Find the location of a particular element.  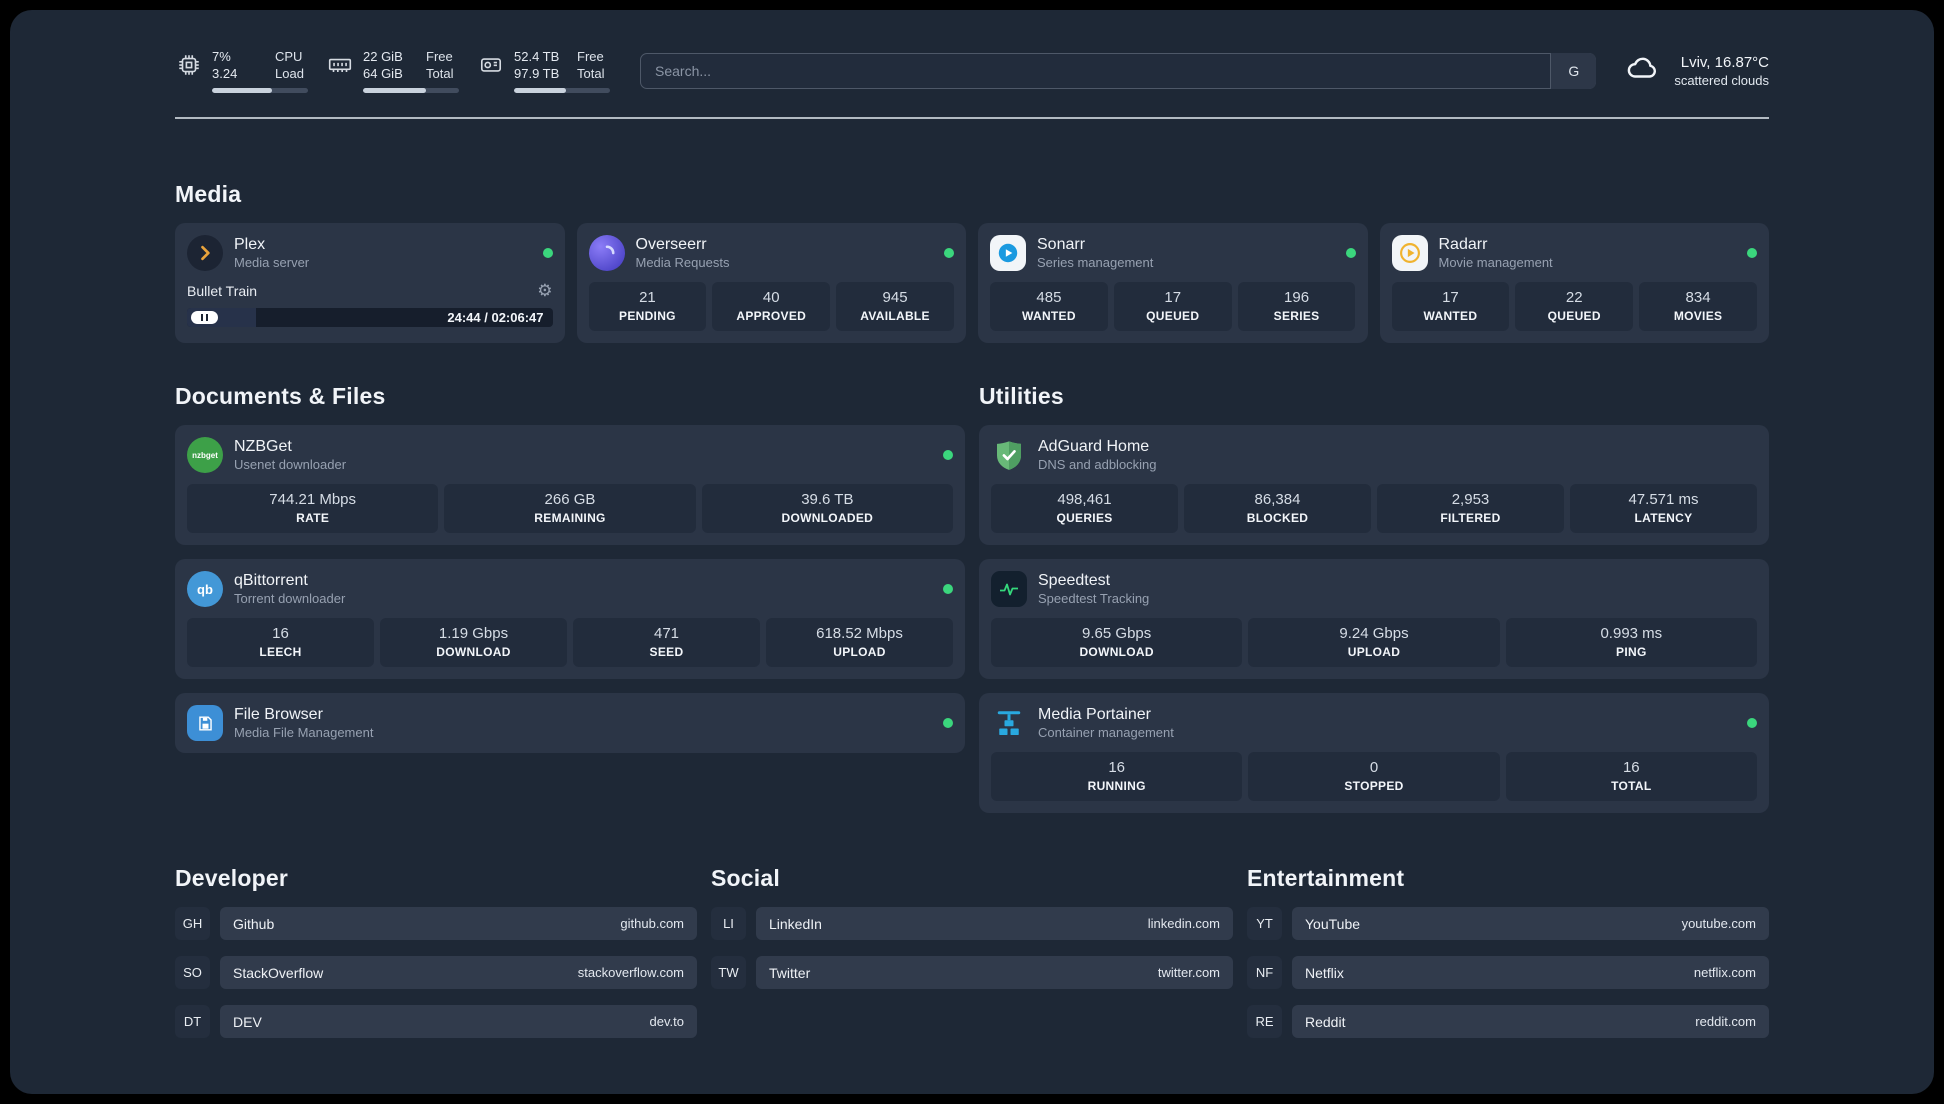

playback-progress-bar: 24:44 / 02:06:47 is located at coordinates (370, 317).